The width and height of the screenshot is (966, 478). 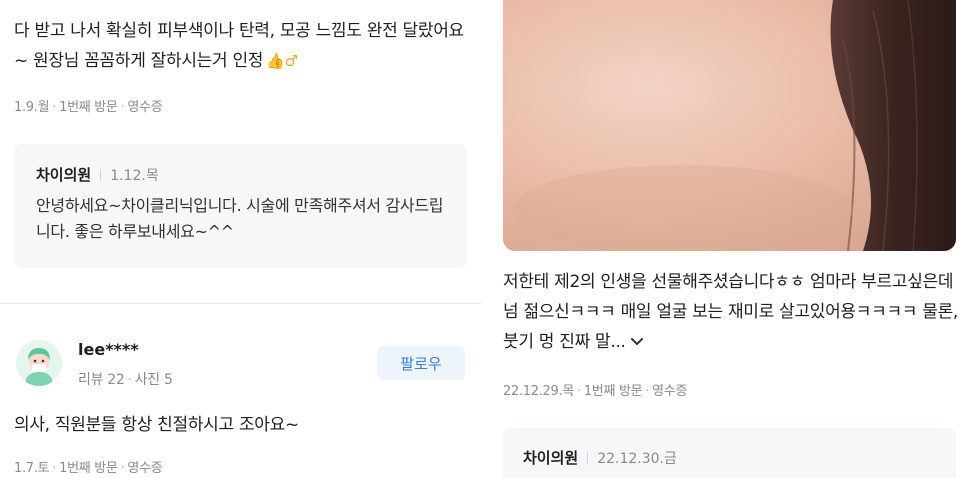 I want to click on follow-button: 팔로우, so click(x=421, y=363).